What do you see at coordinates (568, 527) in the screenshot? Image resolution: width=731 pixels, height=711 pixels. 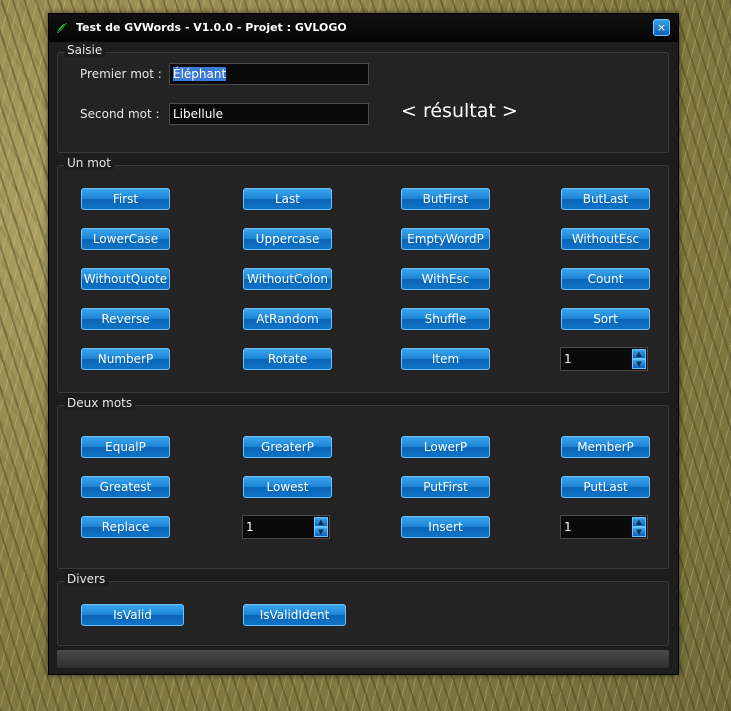 I see `insert-index-value: 1` at bounding box center [568, 527].